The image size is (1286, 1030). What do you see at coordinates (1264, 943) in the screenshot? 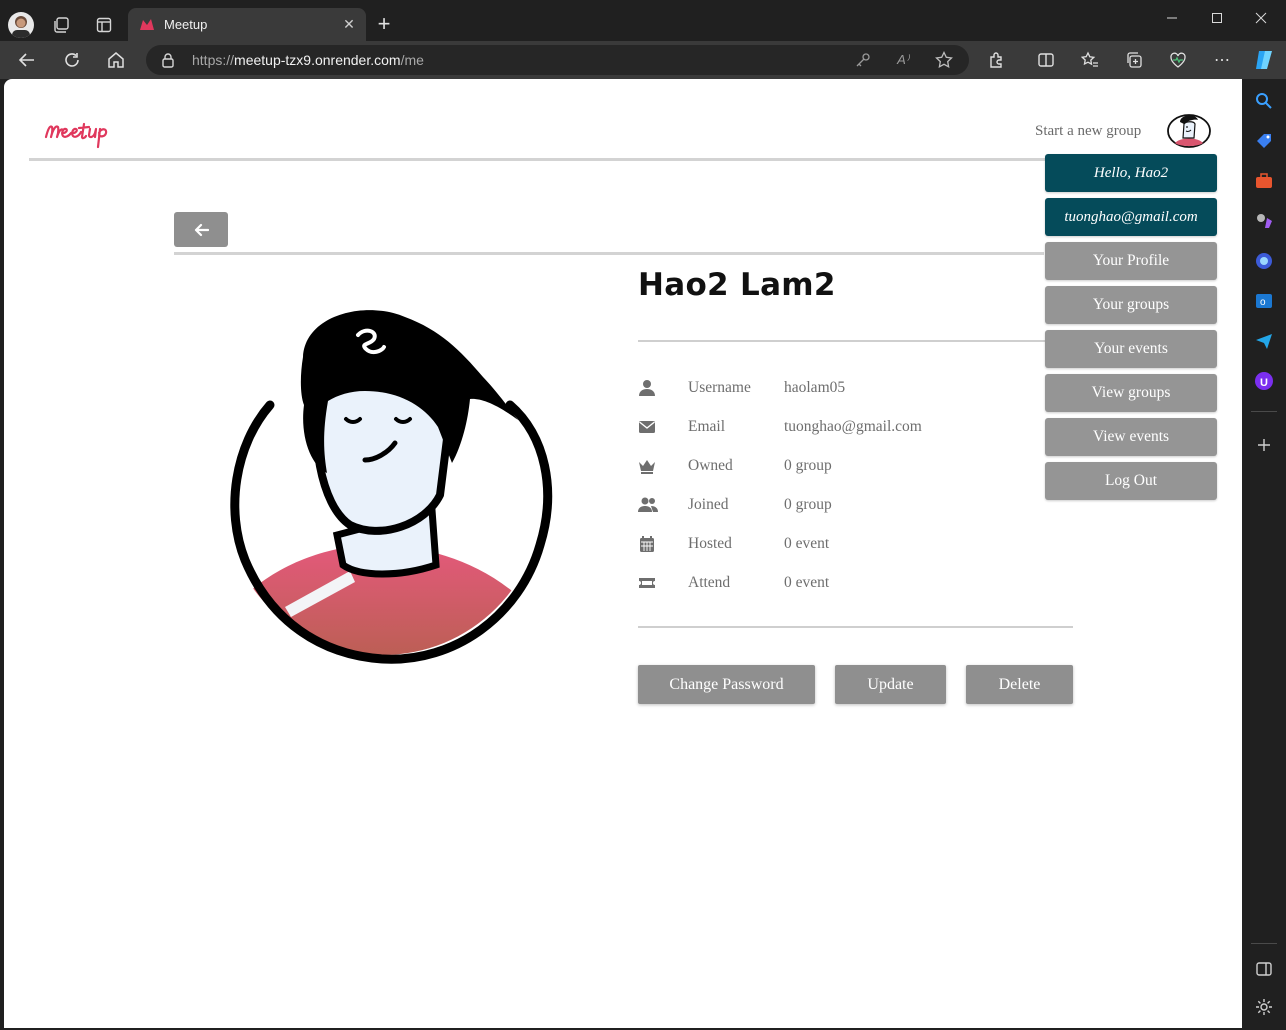
I see `sidebar-divider-bottom` at bounding box center [1264, 943].